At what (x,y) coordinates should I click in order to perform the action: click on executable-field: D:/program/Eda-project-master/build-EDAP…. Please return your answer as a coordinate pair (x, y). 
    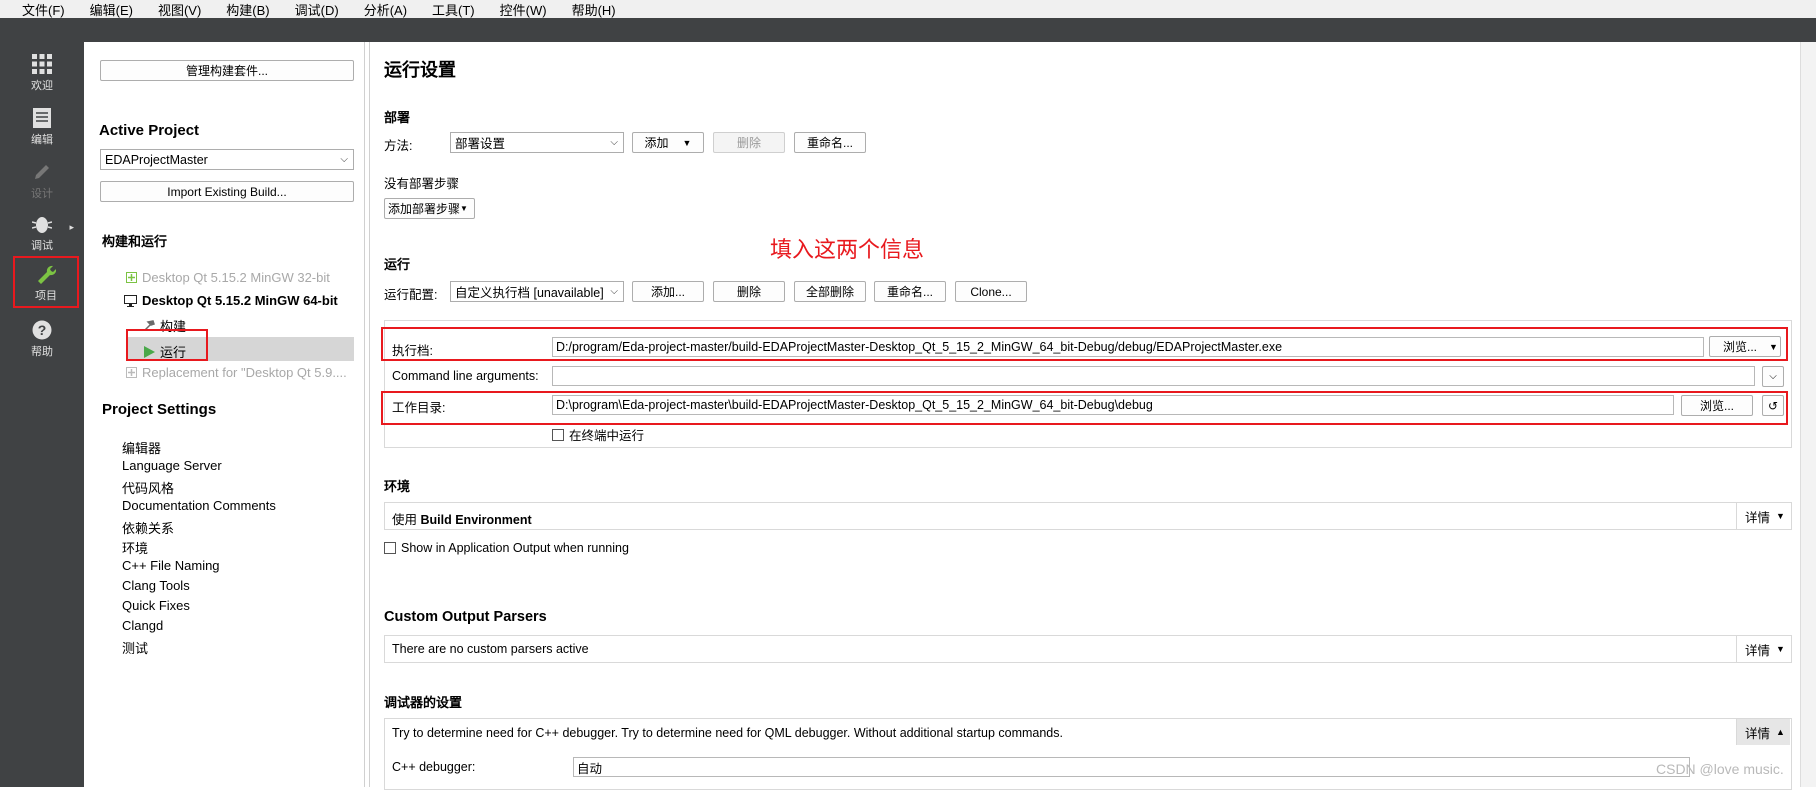
    Looking at the image, I should click on (1128, 347).